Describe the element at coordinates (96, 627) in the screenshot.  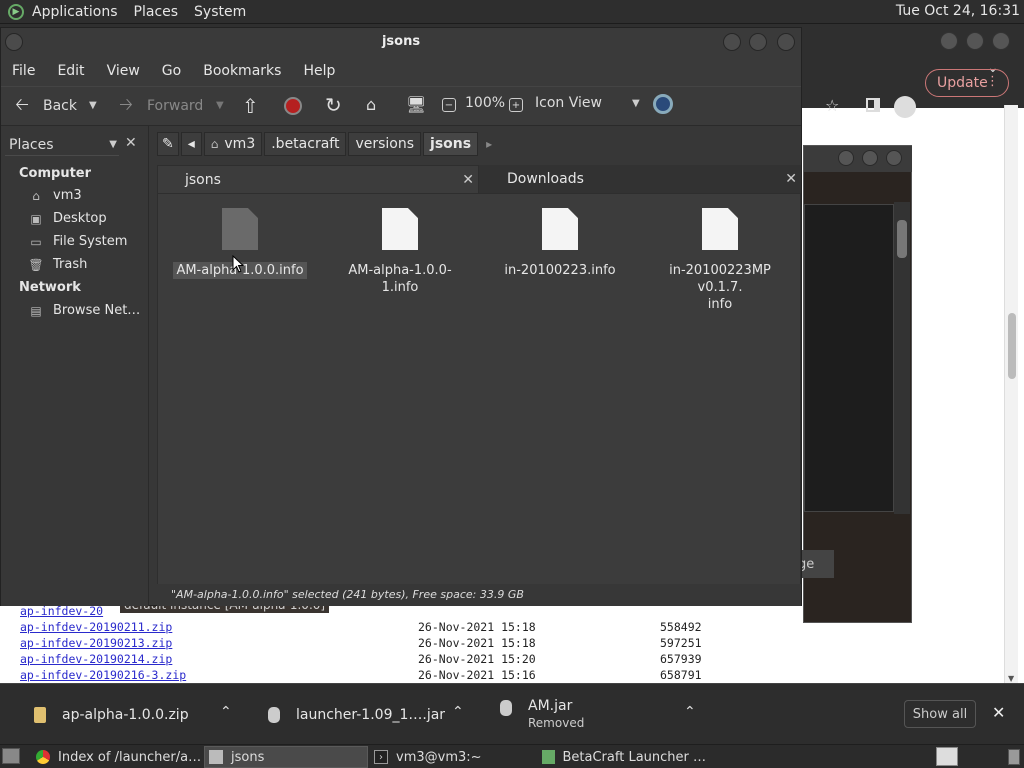
I see `listing-link: ap-infdev-20190211.zip` at that location.